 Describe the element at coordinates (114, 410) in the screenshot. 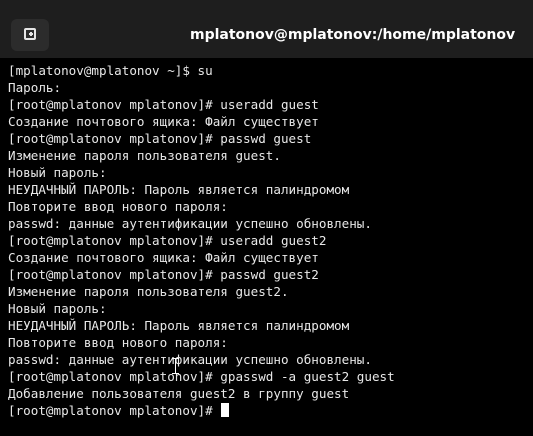

I see `terminal-prompt: [root@mplatonov mplatonov]#` at that location.